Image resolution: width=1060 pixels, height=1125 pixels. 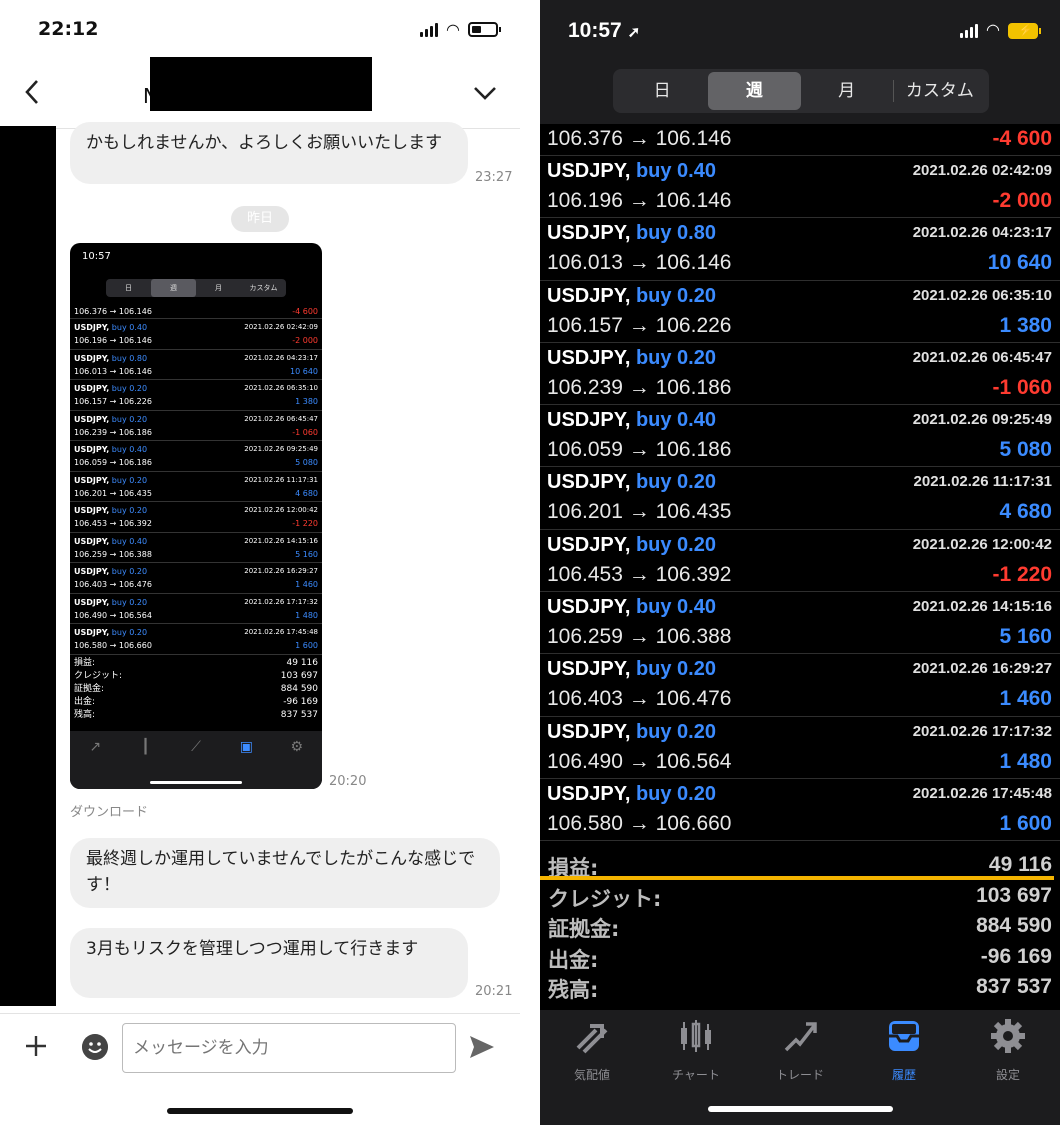 I want to click on tab-settings: 設定, so click(x=1008, y=1067).